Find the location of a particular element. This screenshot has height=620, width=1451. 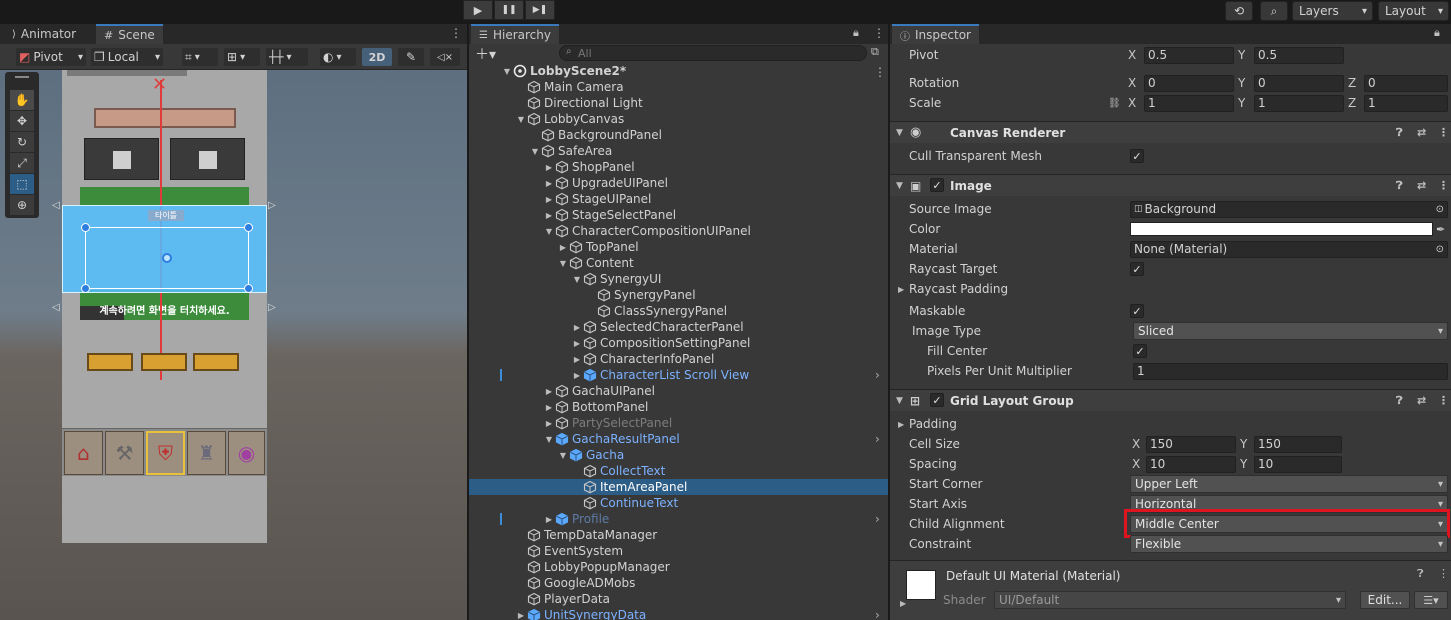

rotation-y-field: 0 is located at coordinates (1299, 83).